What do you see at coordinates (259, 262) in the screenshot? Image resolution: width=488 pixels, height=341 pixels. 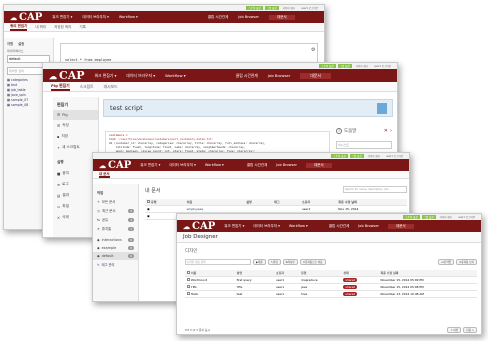 I see `submit-button: ▶ 제출` at bounding box center [259, 262].